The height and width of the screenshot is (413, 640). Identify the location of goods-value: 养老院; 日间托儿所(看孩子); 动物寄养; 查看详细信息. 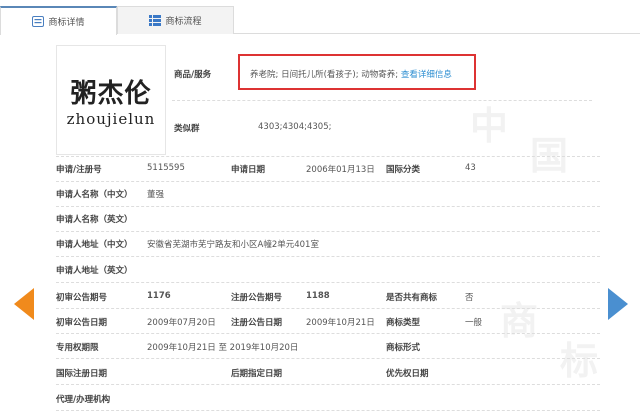
(351, 75).